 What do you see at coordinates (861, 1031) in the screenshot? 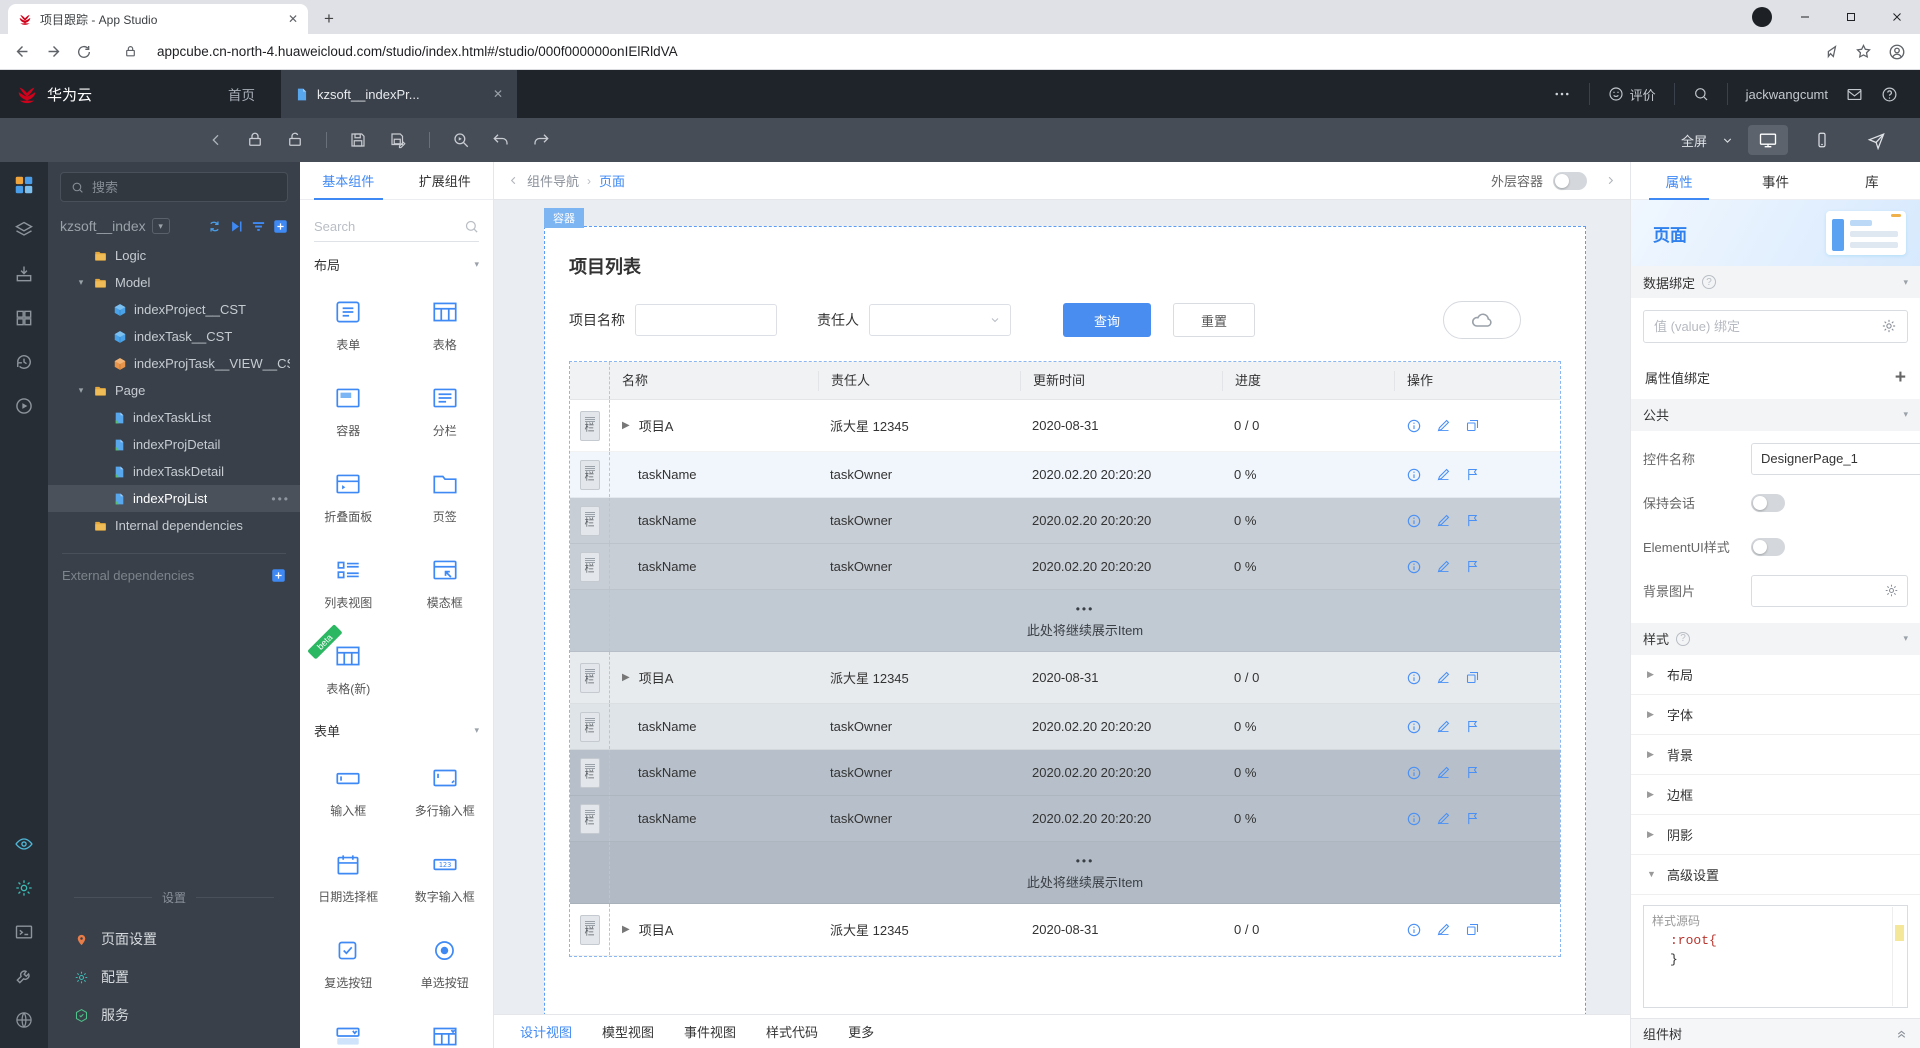
I see `view-tab-更多: 更多` at bounding box center [861, 1031].